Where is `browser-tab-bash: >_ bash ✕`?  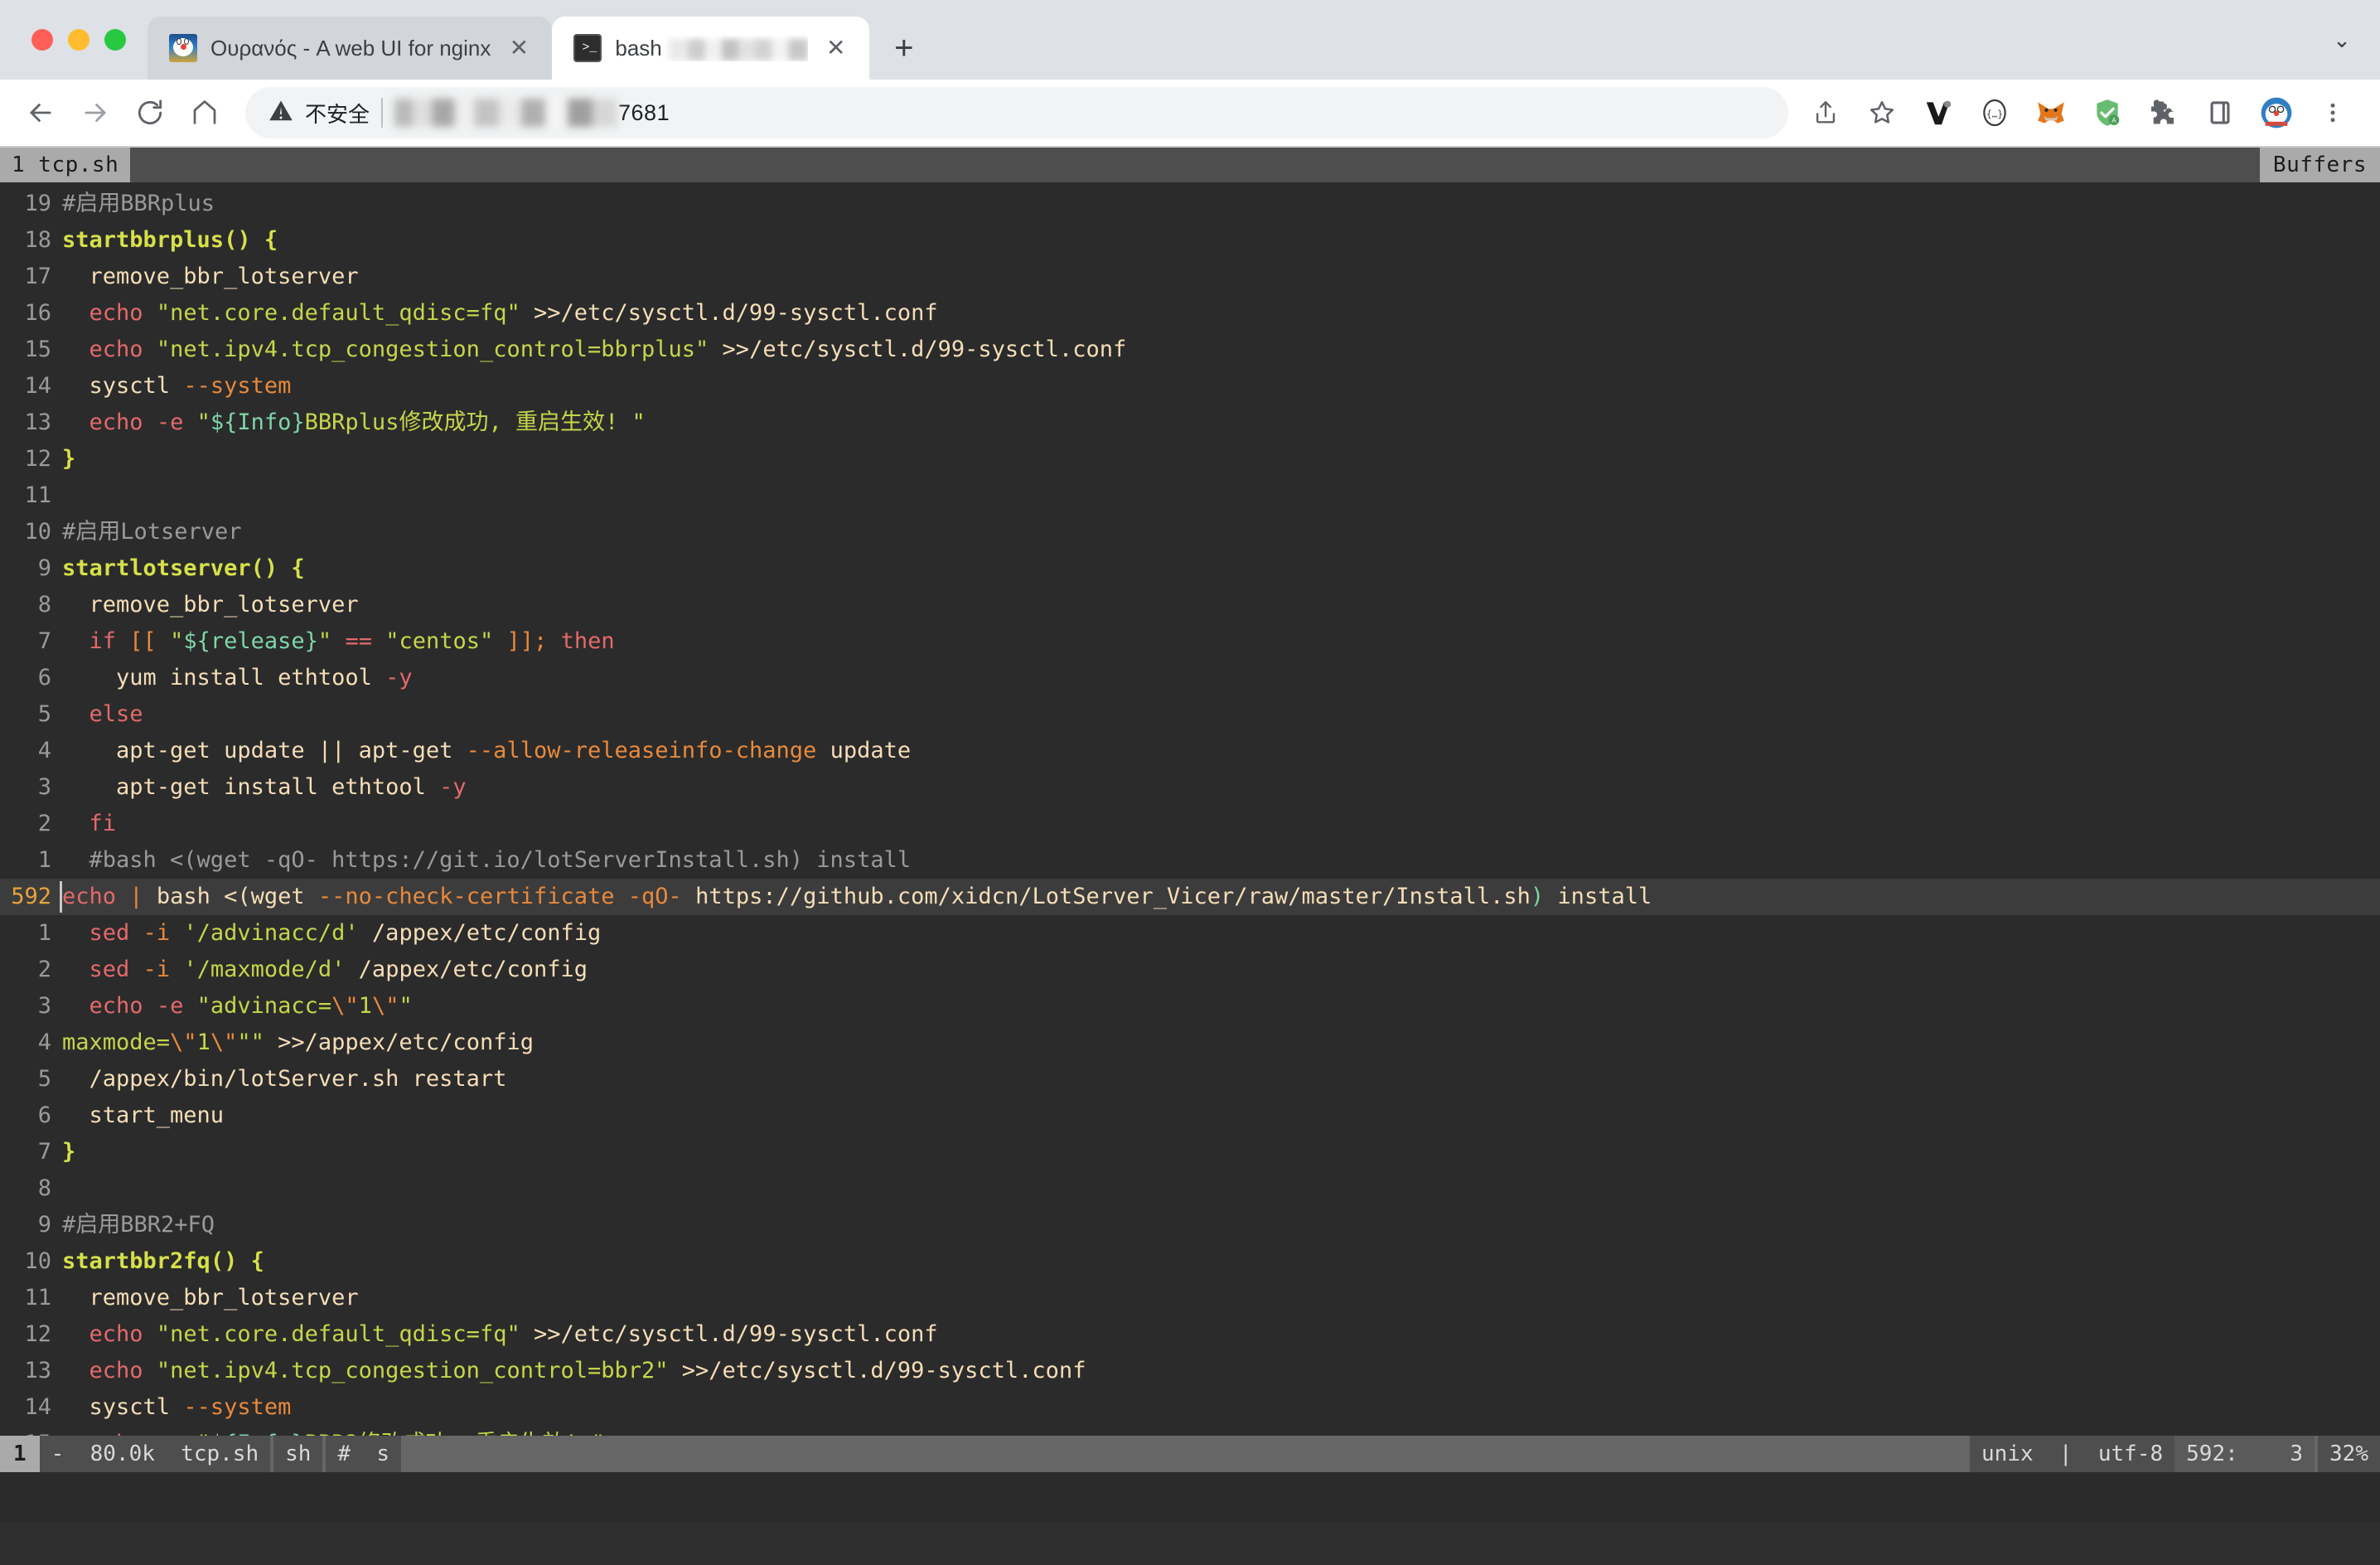 browser-tab-bash: >_ bash ✕ is located at coordinates (710, 48).